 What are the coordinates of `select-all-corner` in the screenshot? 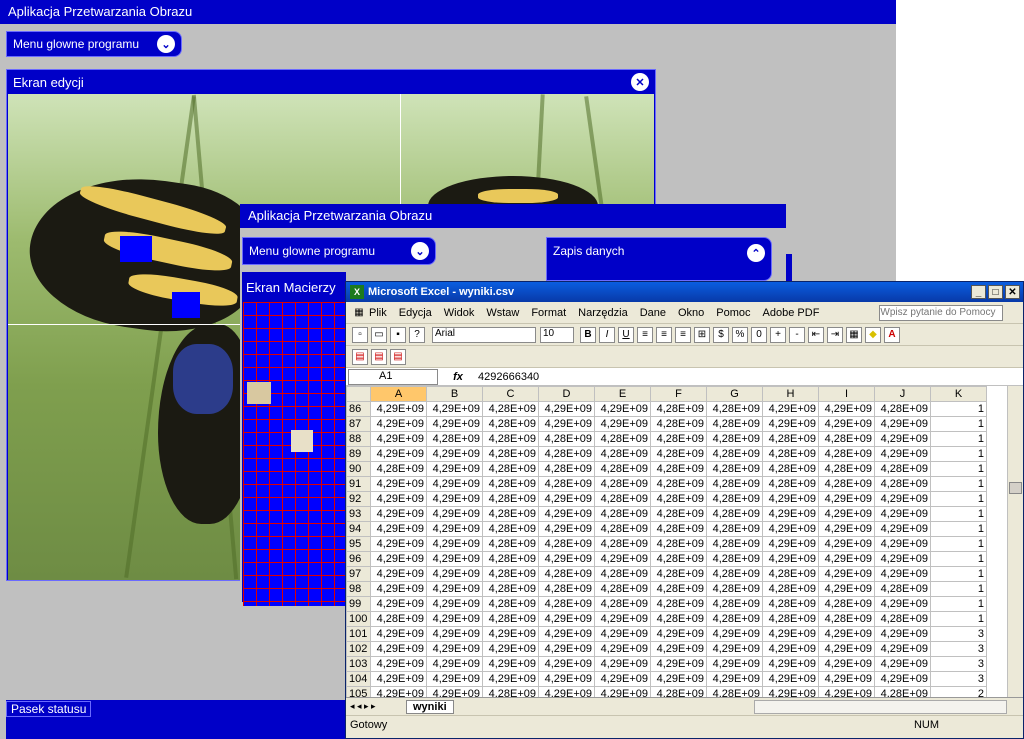 It's located at (358, 394).